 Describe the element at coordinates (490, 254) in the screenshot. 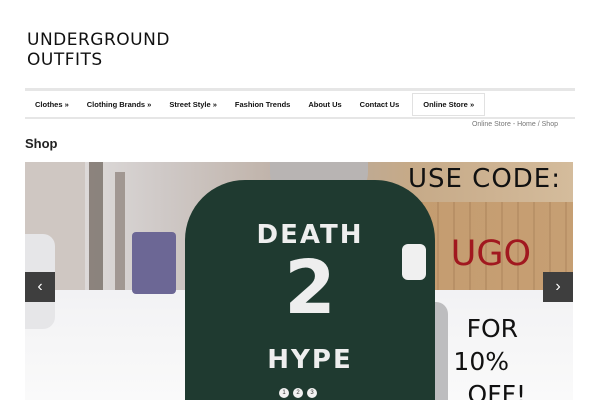

I see `promo-code: UGO` at that location.